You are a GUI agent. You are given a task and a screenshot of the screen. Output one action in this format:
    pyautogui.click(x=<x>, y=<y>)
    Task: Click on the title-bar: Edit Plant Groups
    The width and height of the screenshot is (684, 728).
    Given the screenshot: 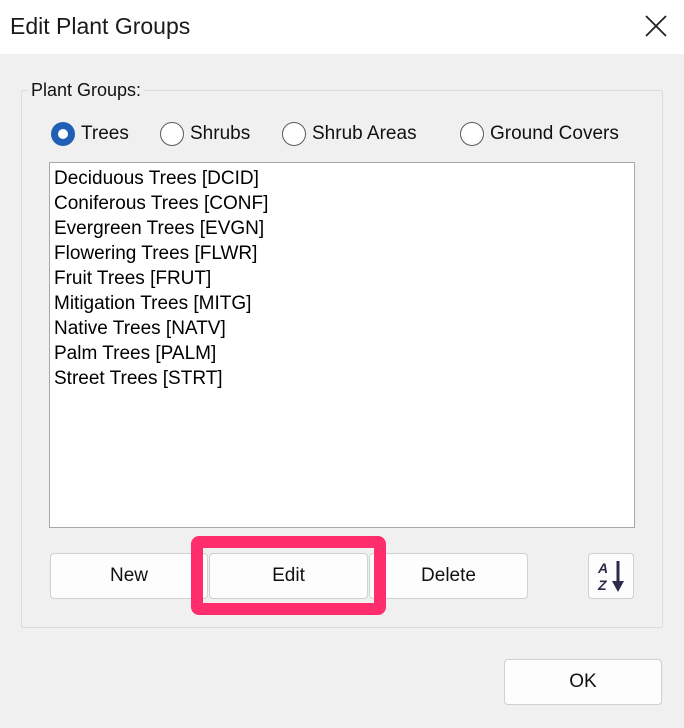 What is the action you would take?
    pyautogui.click(x=342, y=27)
    